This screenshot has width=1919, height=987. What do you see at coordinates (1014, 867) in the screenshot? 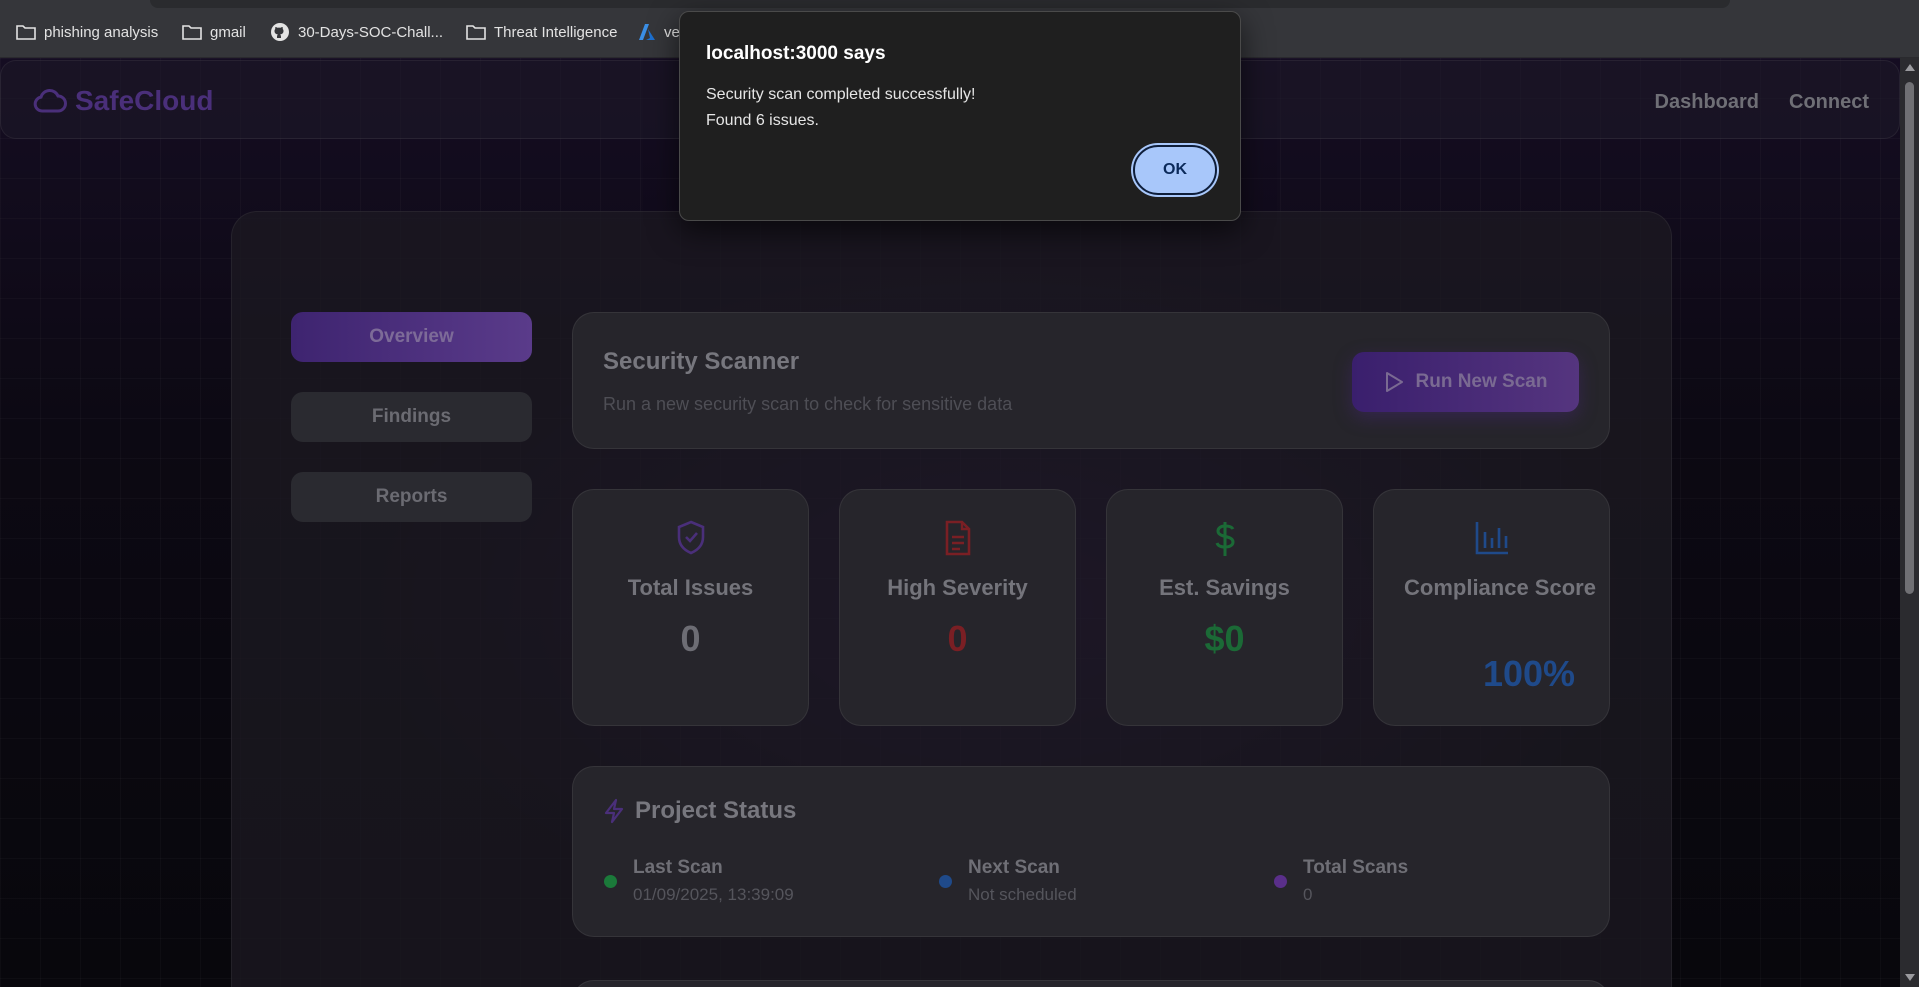
I see `status-label: Next Scan` at bounding box center [1014, 867].